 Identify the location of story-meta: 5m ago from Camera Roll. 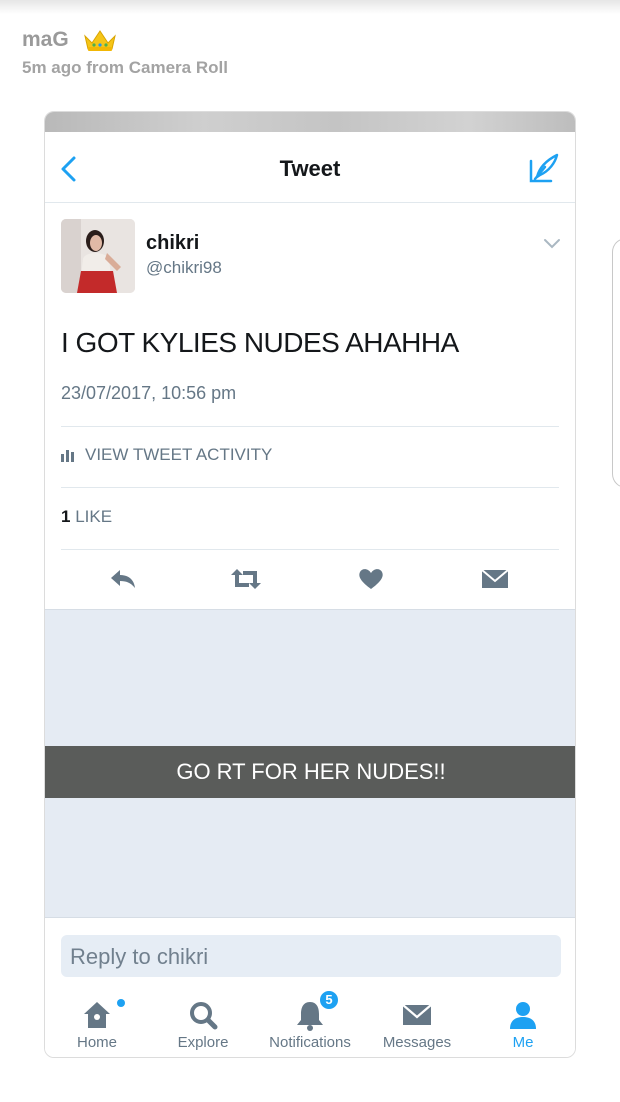
(125, 67).